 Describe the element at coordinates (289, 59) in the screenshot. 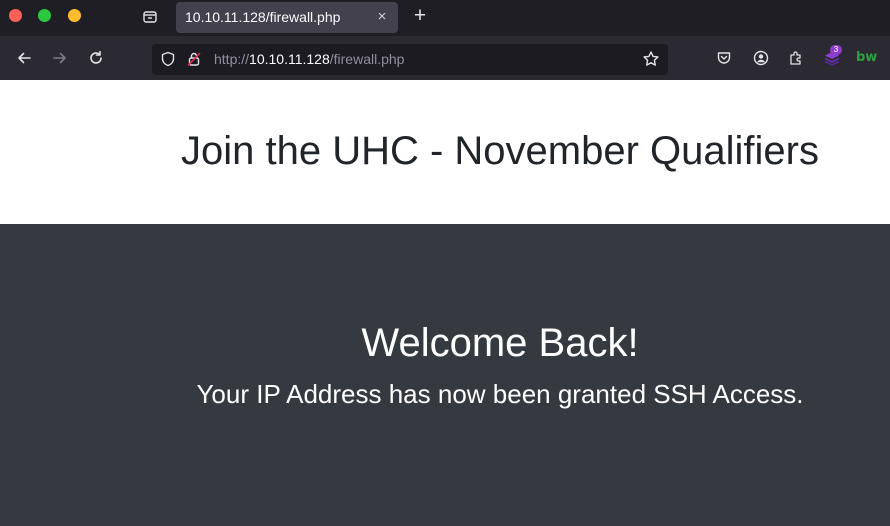

I see `url-host: 10.10.11.128` at that location.